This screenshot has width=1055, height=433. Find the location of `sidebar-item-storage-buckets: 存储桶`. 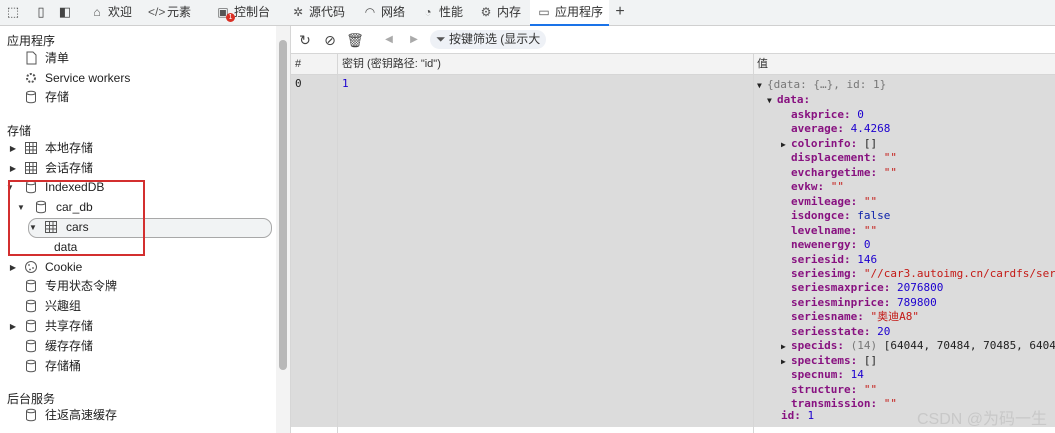

sidebar-item-storage-buckets: 存储桶 is located at coordinates (135, 366).